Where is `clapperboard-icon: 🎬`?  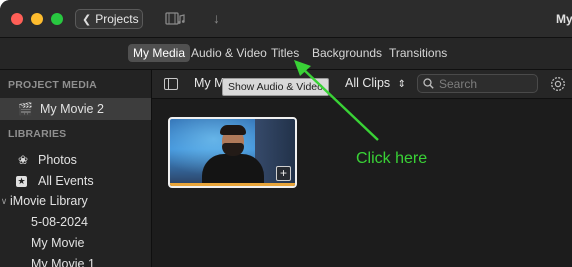 clapperboard-icon: 🎬 is located at coordinates (25, 109).